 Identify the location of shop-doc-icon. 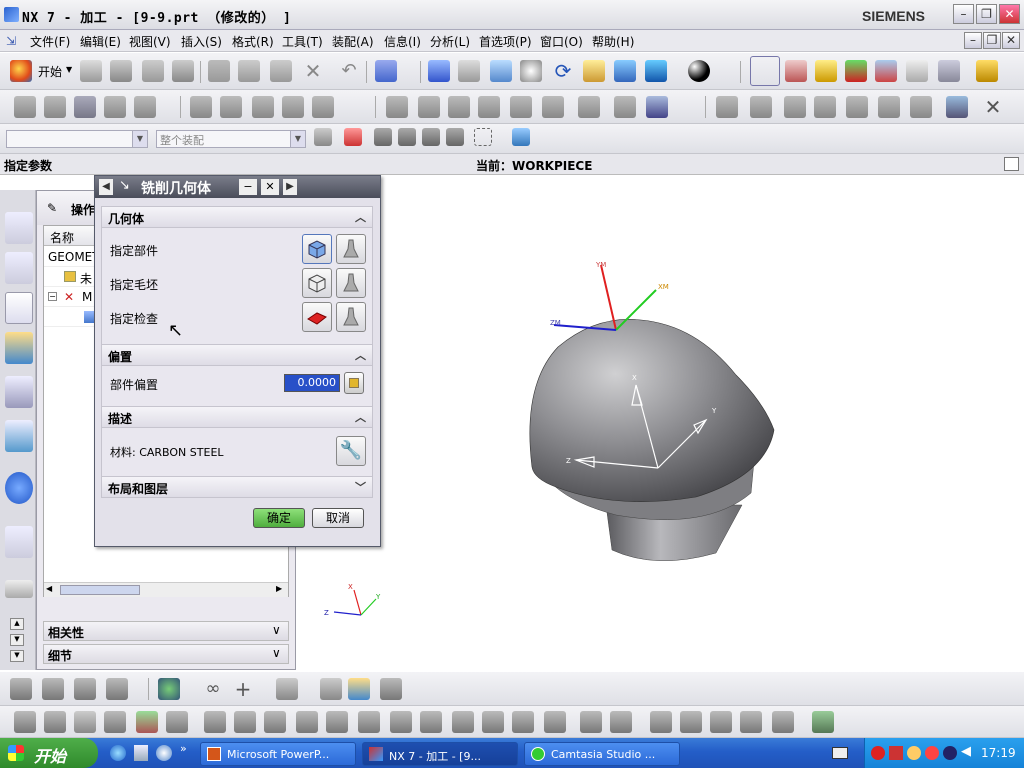
(657, 107).